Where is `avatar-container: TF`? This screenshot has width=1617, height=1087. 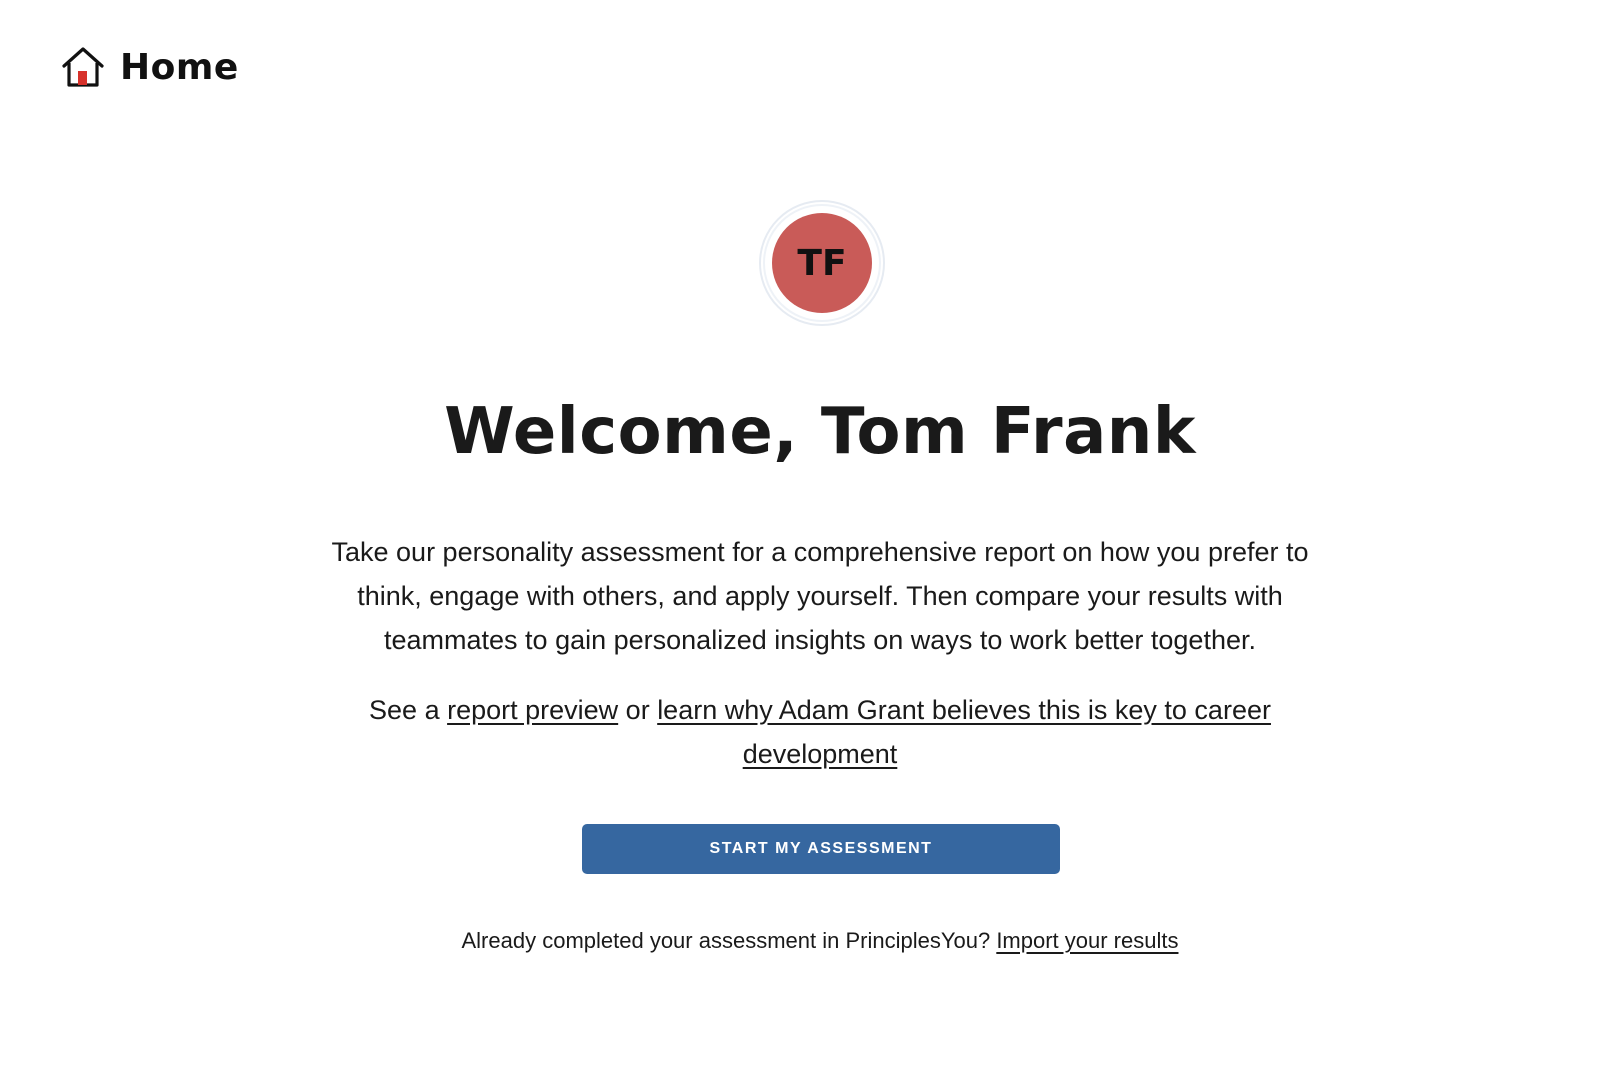 avatar-container: TF is located at coordinates (822, 263).